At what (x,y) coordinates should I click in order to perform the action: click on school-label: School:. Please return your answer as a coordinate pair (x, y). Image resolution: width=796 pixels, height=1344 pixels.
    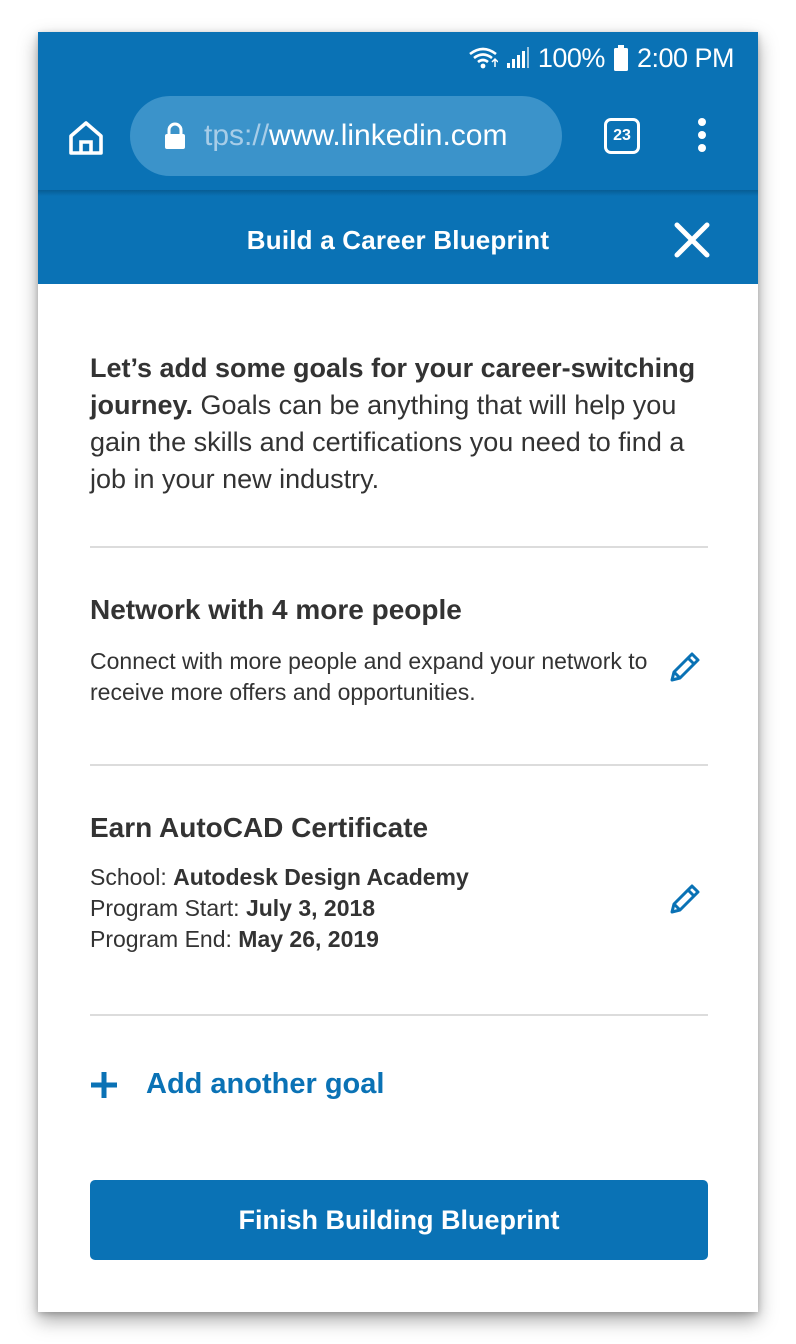
    Looking at the image, I should click on (132, 877).